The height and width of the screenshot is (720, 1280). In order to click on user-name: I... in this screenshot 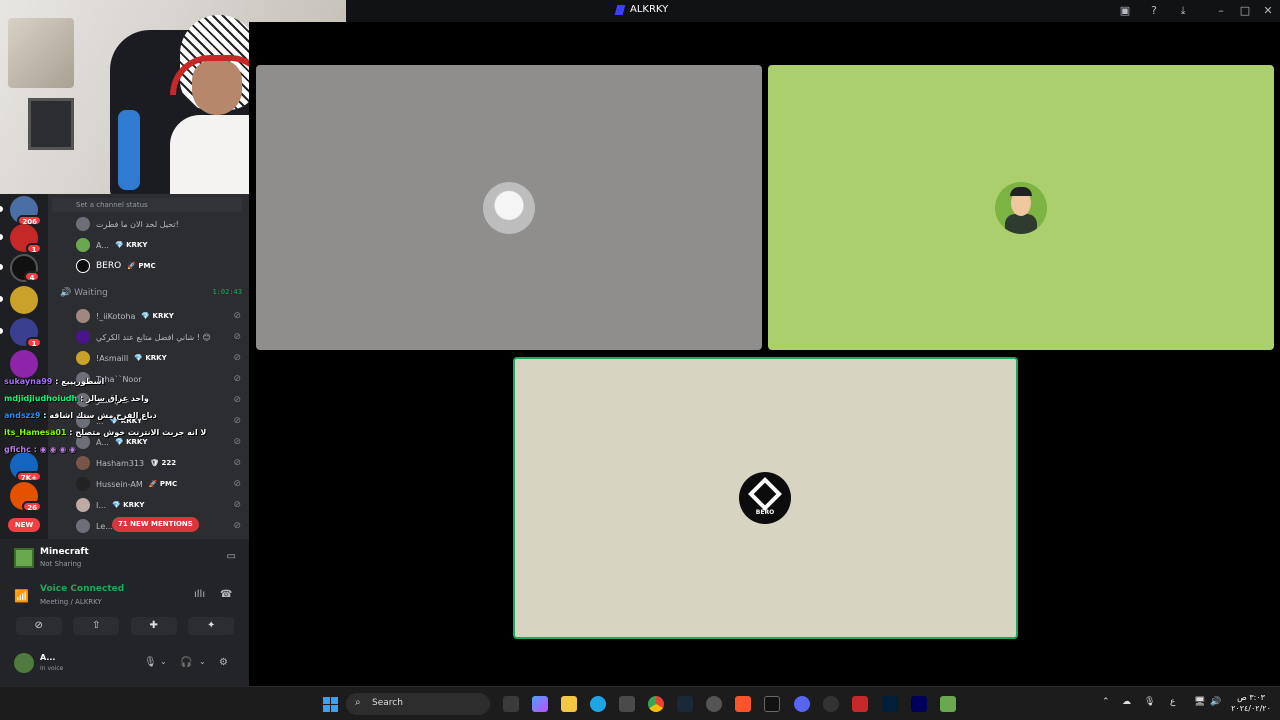, I will do `click(101, 505)`.